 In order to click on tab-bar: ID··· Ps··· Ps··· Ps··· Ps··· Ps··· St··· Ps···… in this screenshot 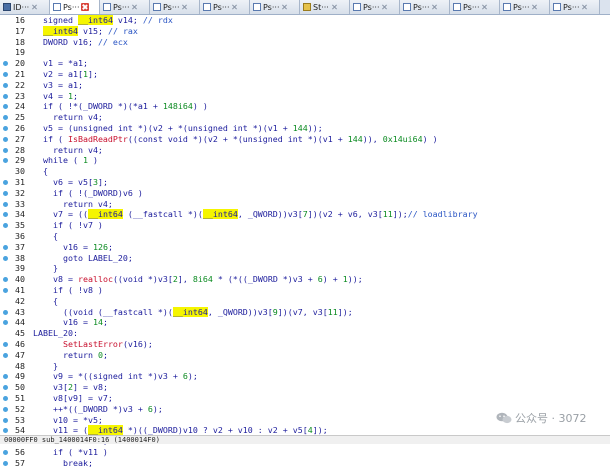, I will do `click(305, 7)`.